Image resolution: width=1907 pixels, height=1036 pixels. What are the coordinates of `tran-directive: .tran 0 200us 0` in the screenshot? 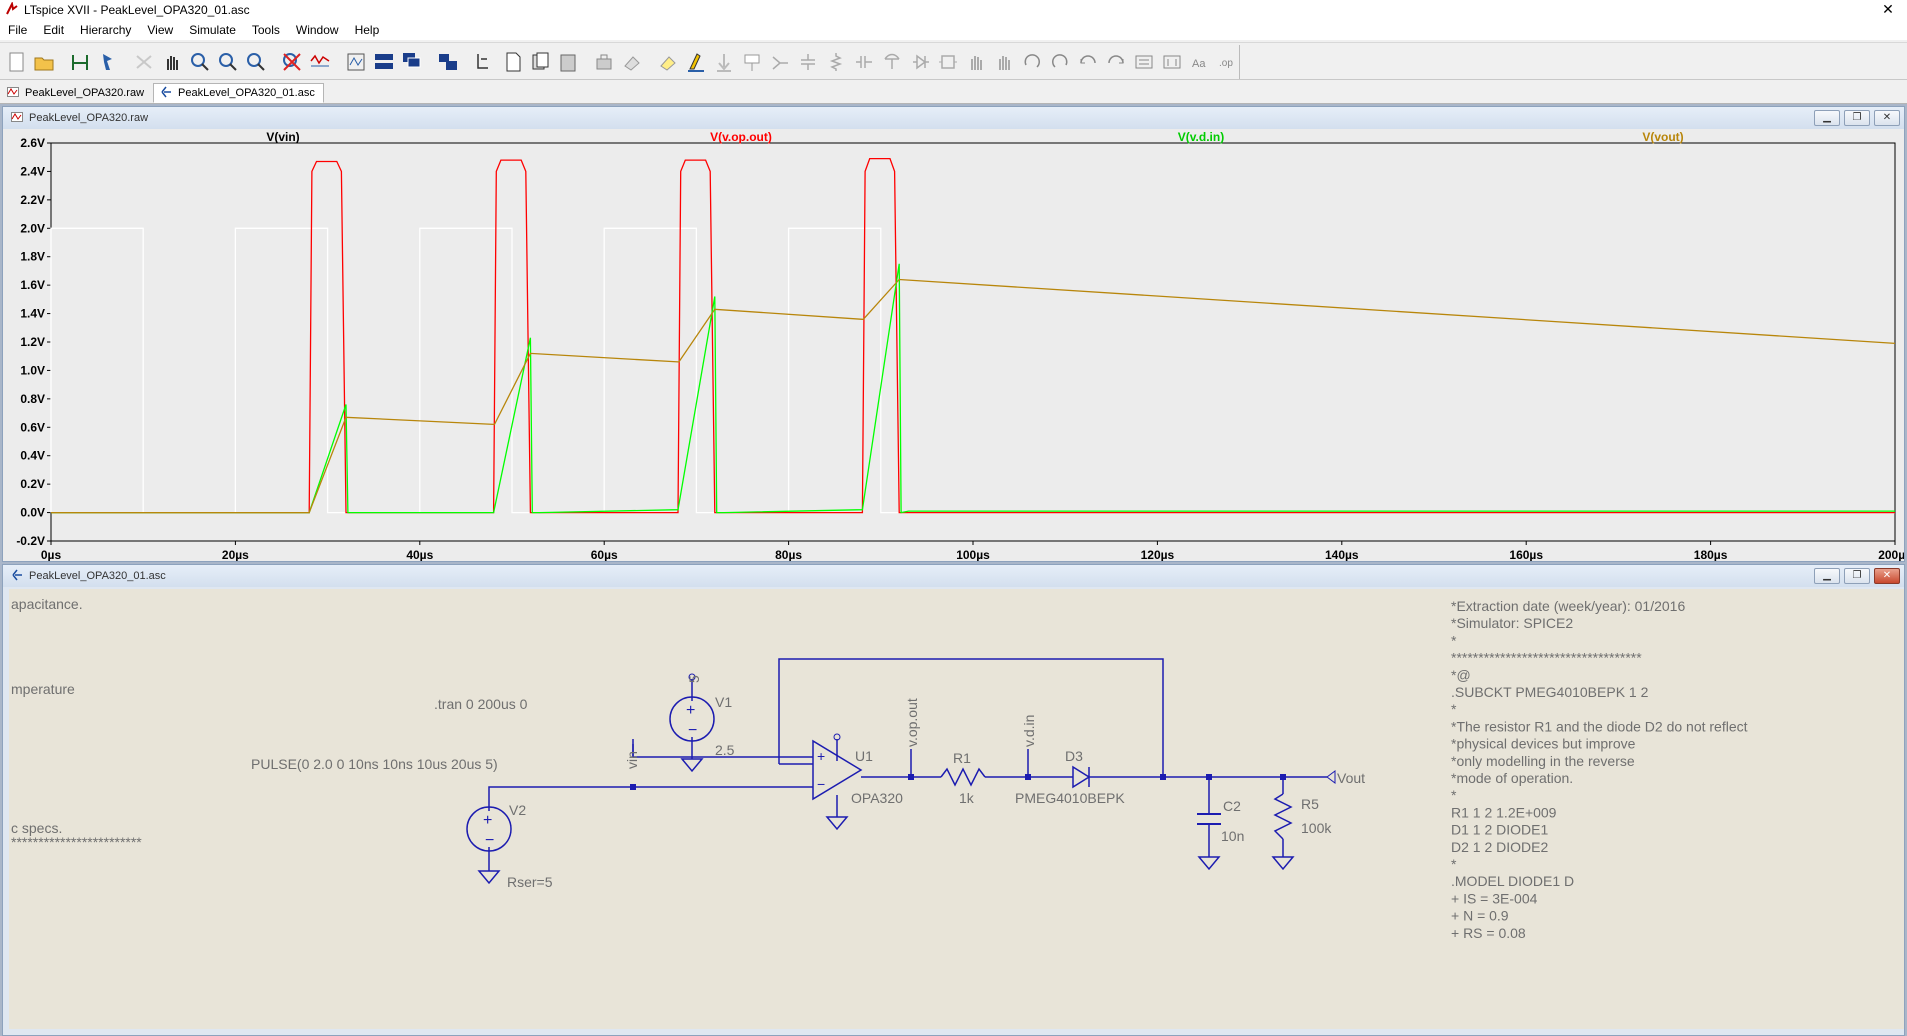 It's located at (481, 704).